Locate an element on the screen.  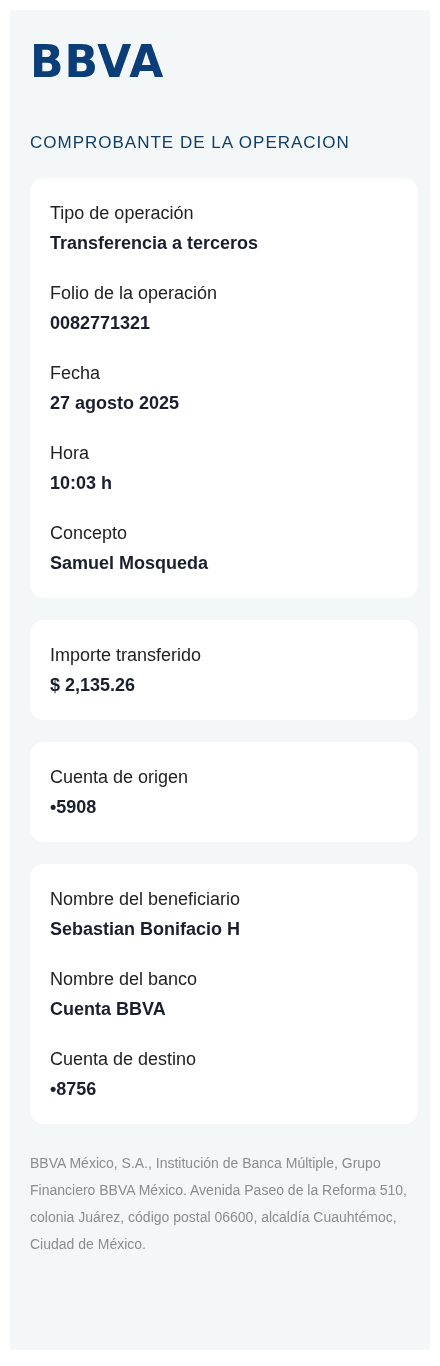
field-value: 27 agosto 2025 is located at coordinates (115, 403).